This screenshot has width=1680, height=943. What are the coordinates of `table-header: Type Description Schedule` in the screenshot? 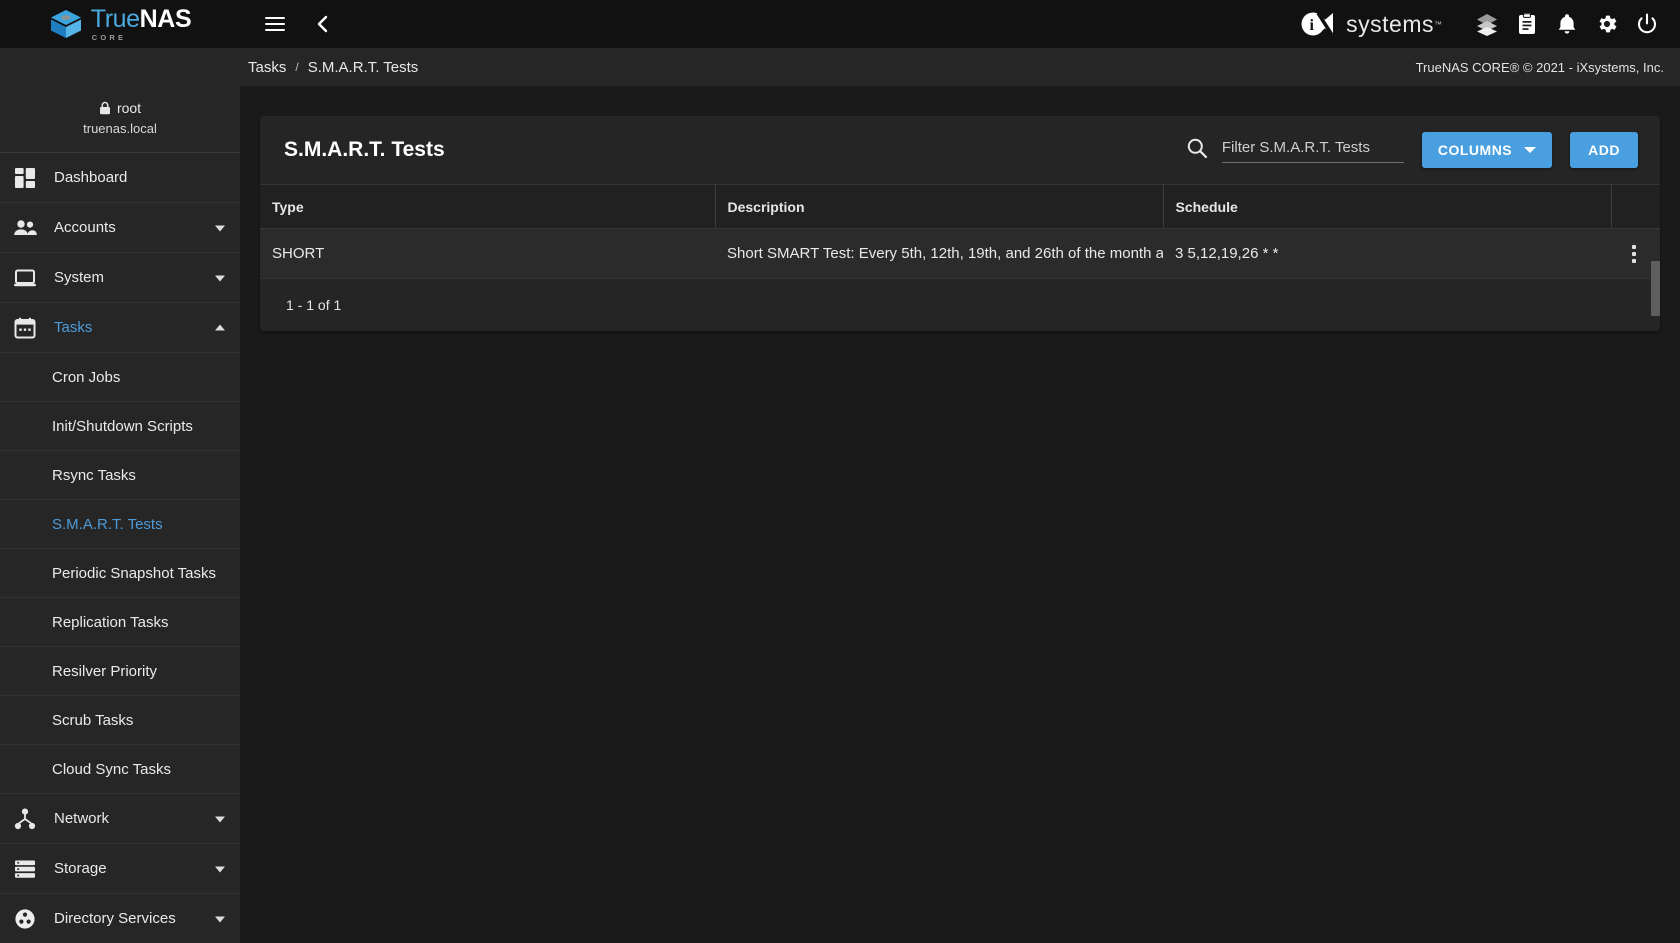 It's located at (960, 206).